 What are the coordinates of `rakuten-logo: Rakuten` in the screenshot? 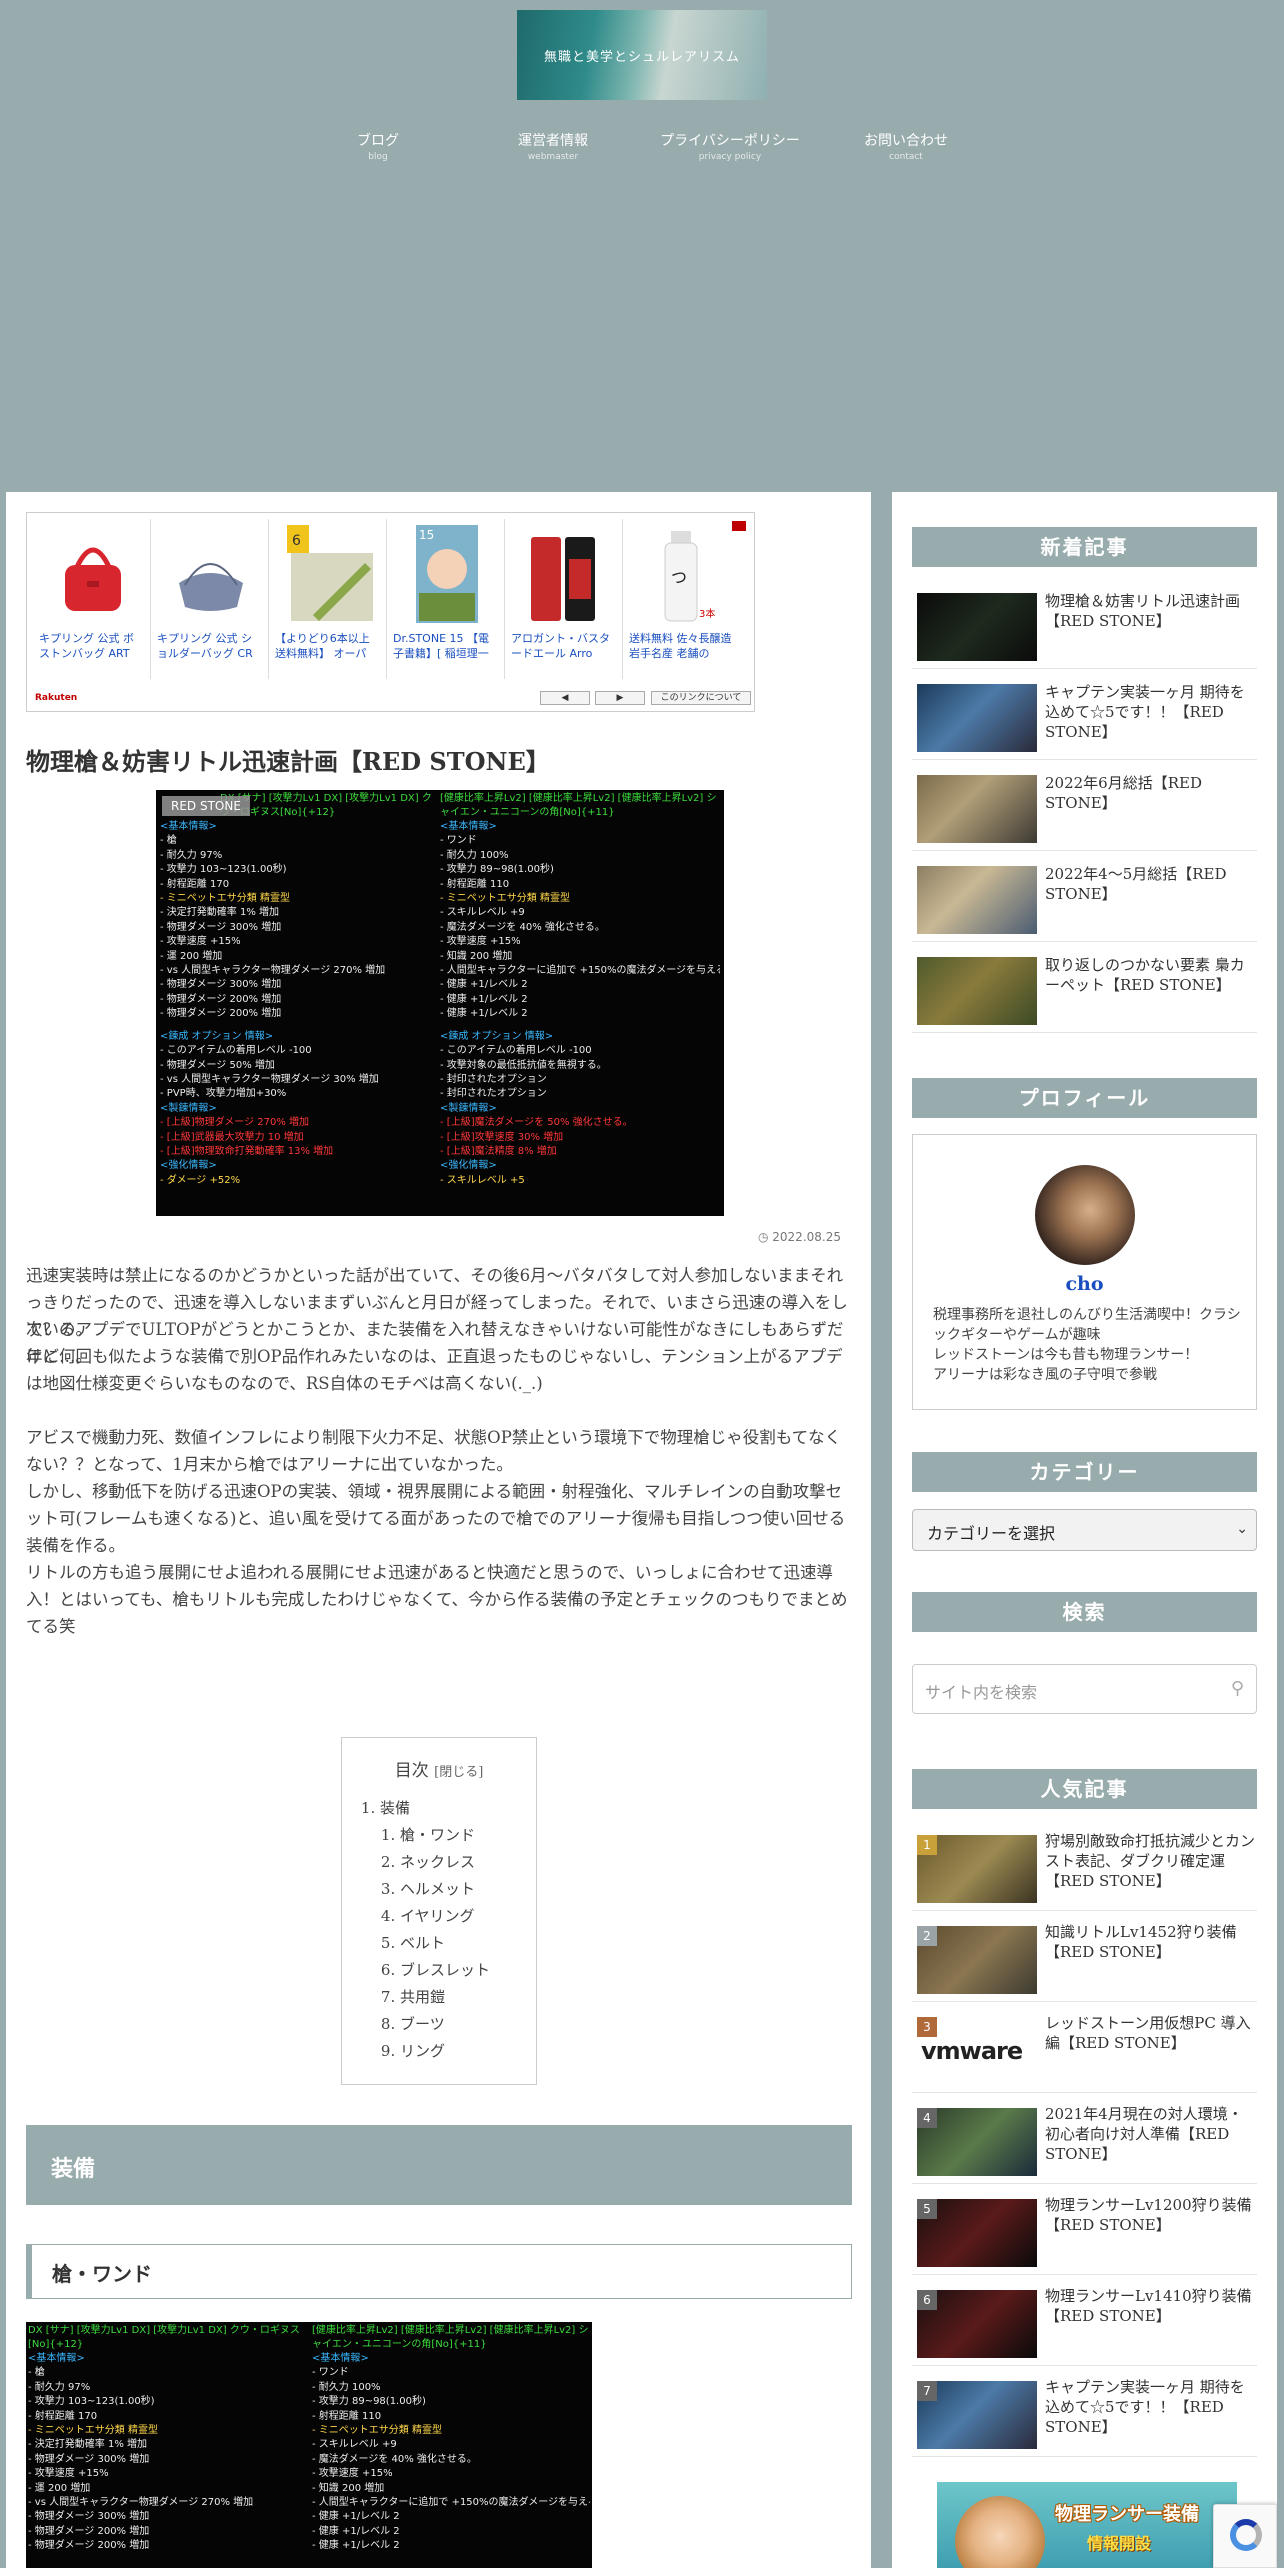 It's located at (56, 698).